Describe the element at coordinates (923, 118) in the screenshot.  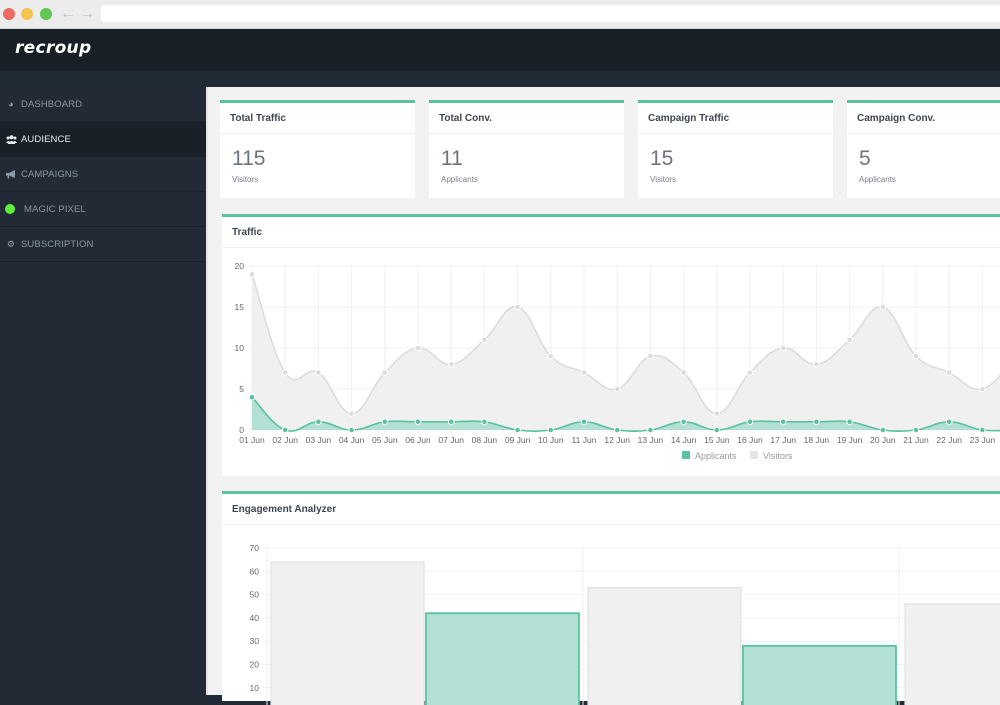
I see `stat-title: Campaign Conv.` at that location.